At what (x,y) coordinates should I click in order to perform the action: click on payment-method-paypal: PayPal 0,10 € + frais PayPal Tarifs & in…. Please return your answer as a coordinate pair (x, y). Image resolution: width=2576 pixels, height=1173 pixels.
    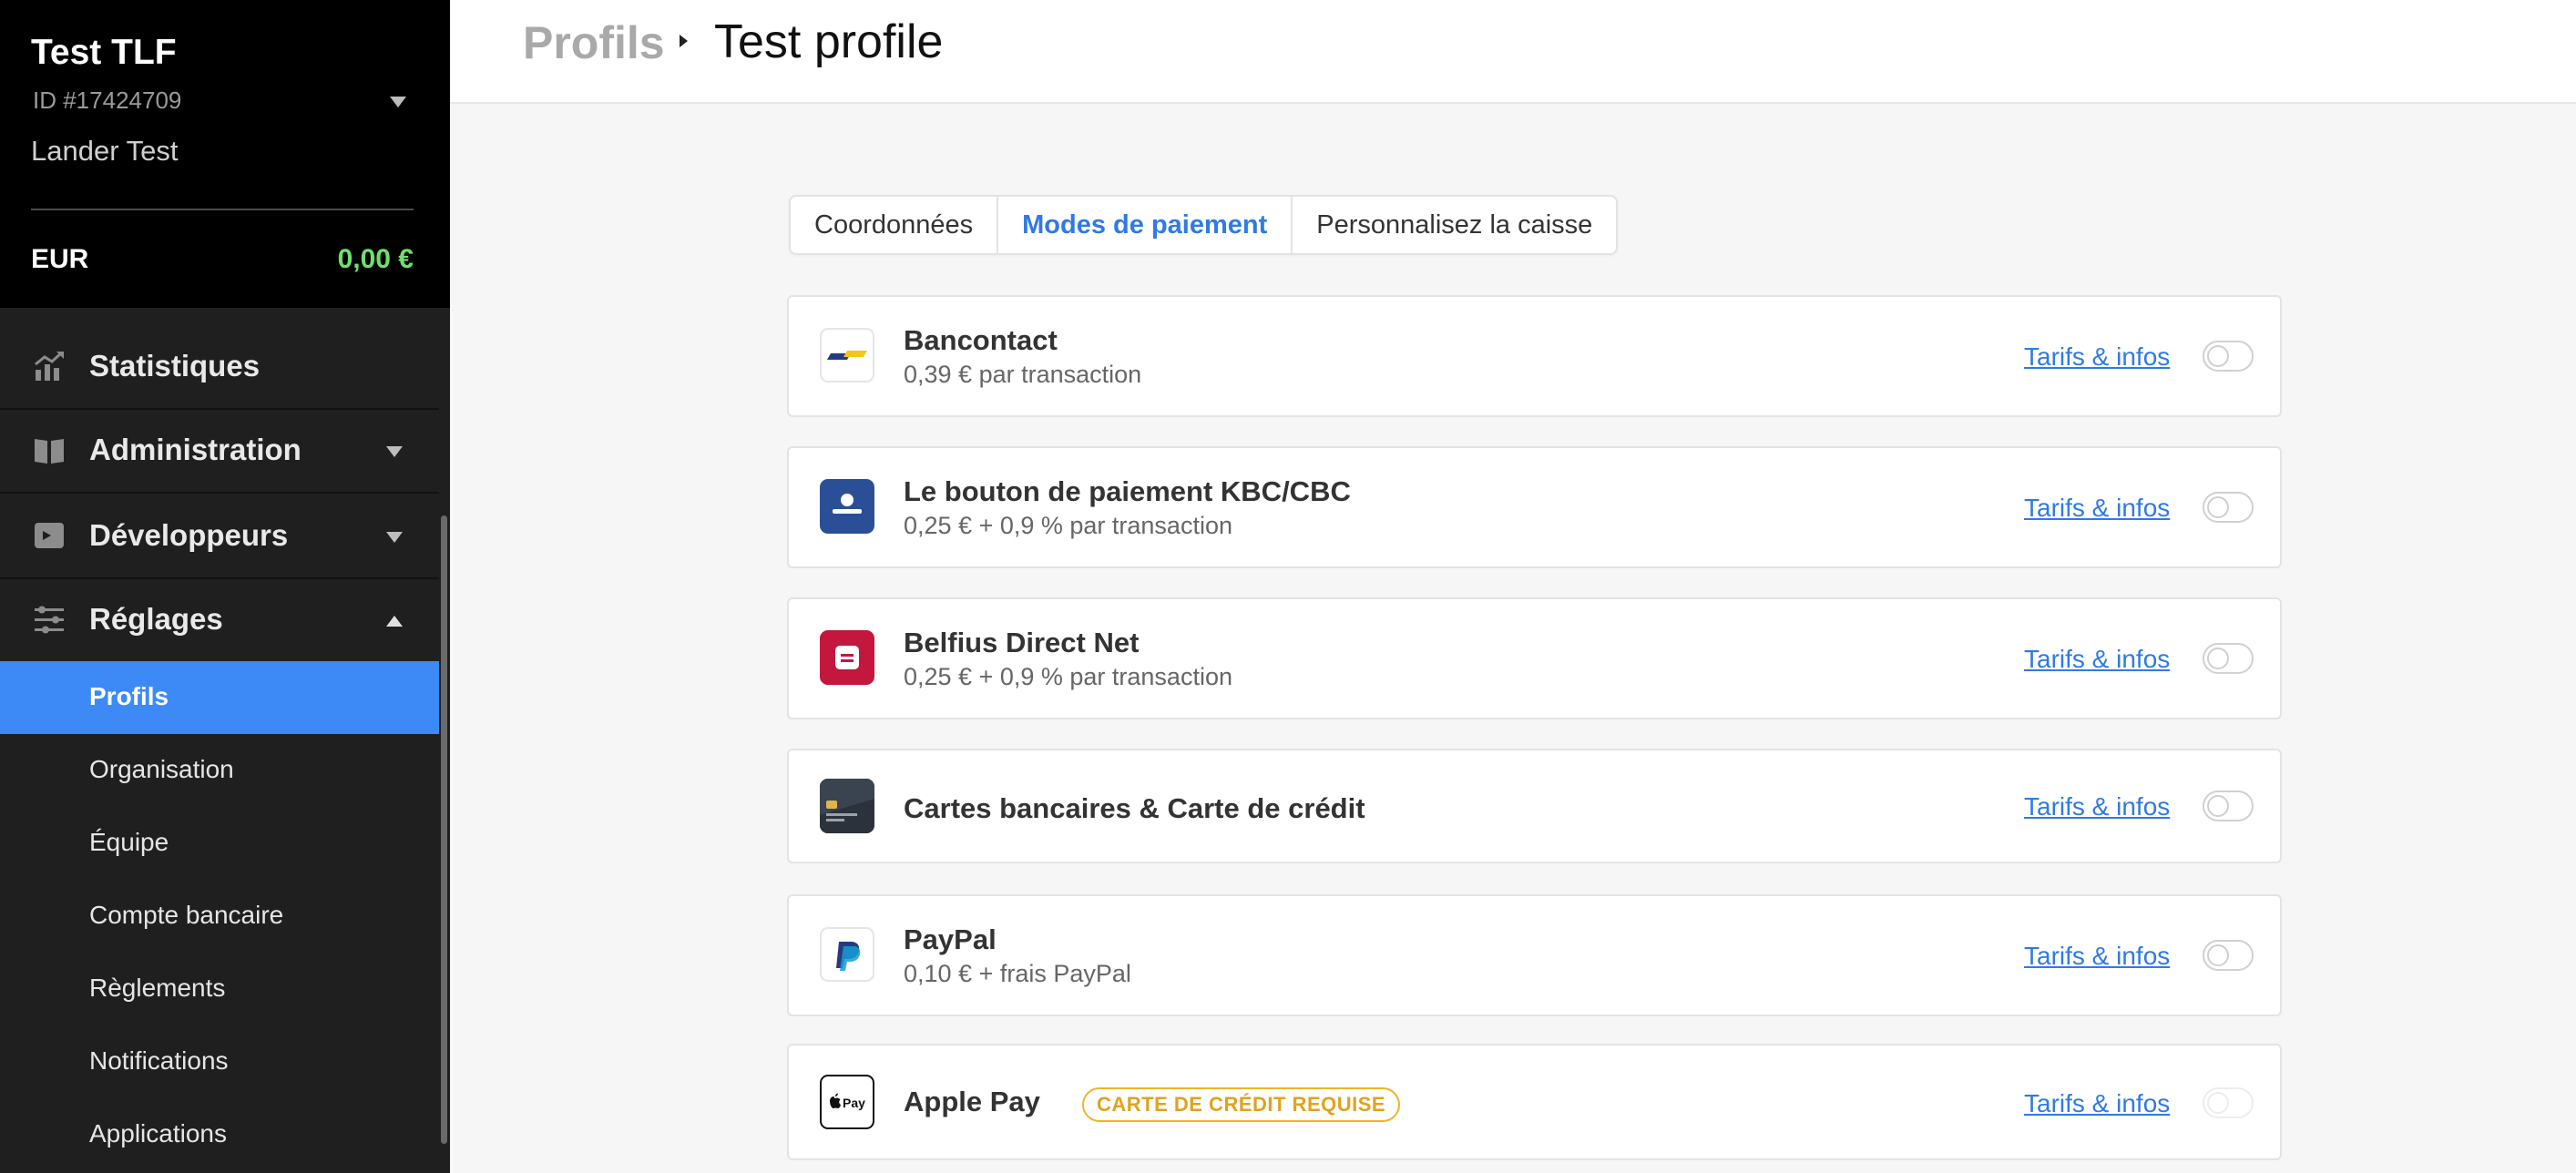
    Looking at the image, I should click on (1534, 955).